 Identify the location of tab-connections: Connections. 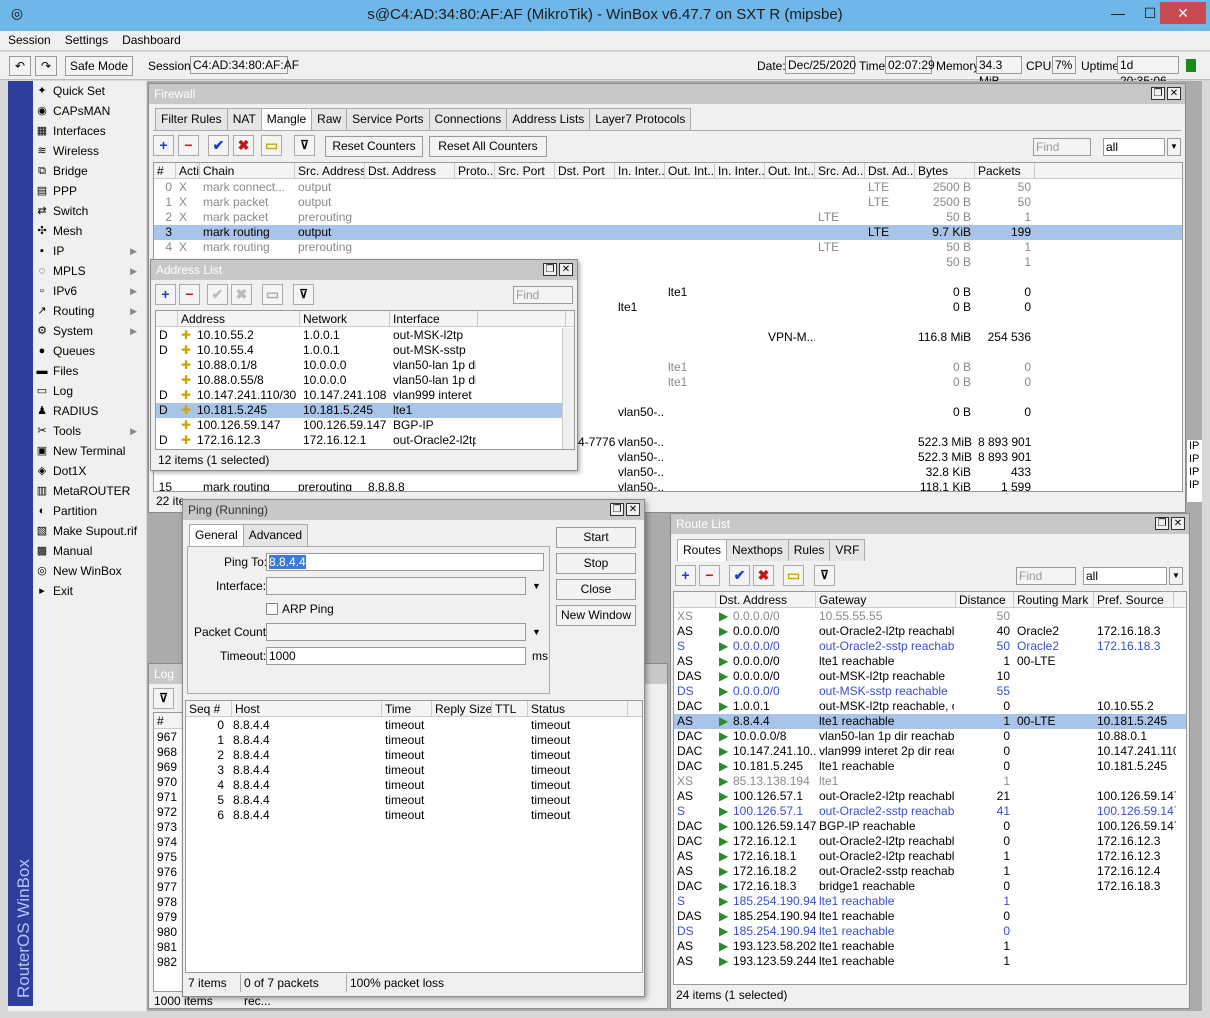
(468, 119).